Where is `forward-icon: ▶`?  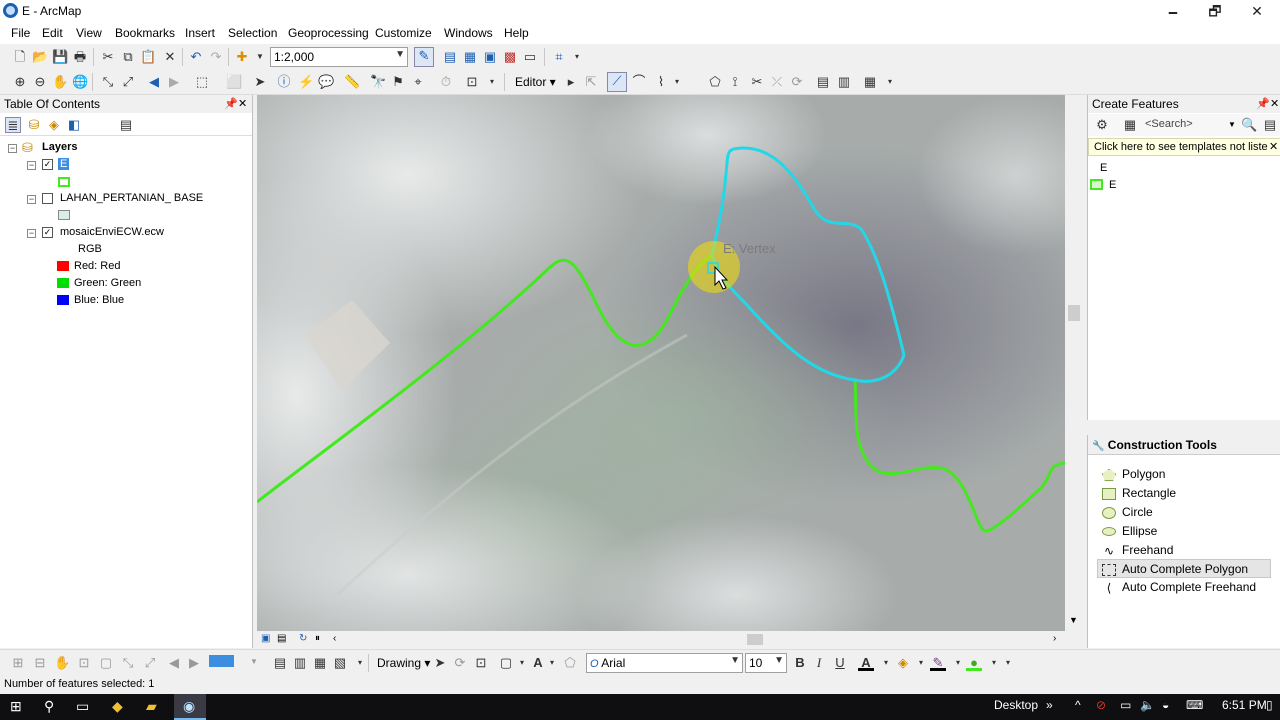 forward-icon: ▶ is located at coordinates (174, 82).